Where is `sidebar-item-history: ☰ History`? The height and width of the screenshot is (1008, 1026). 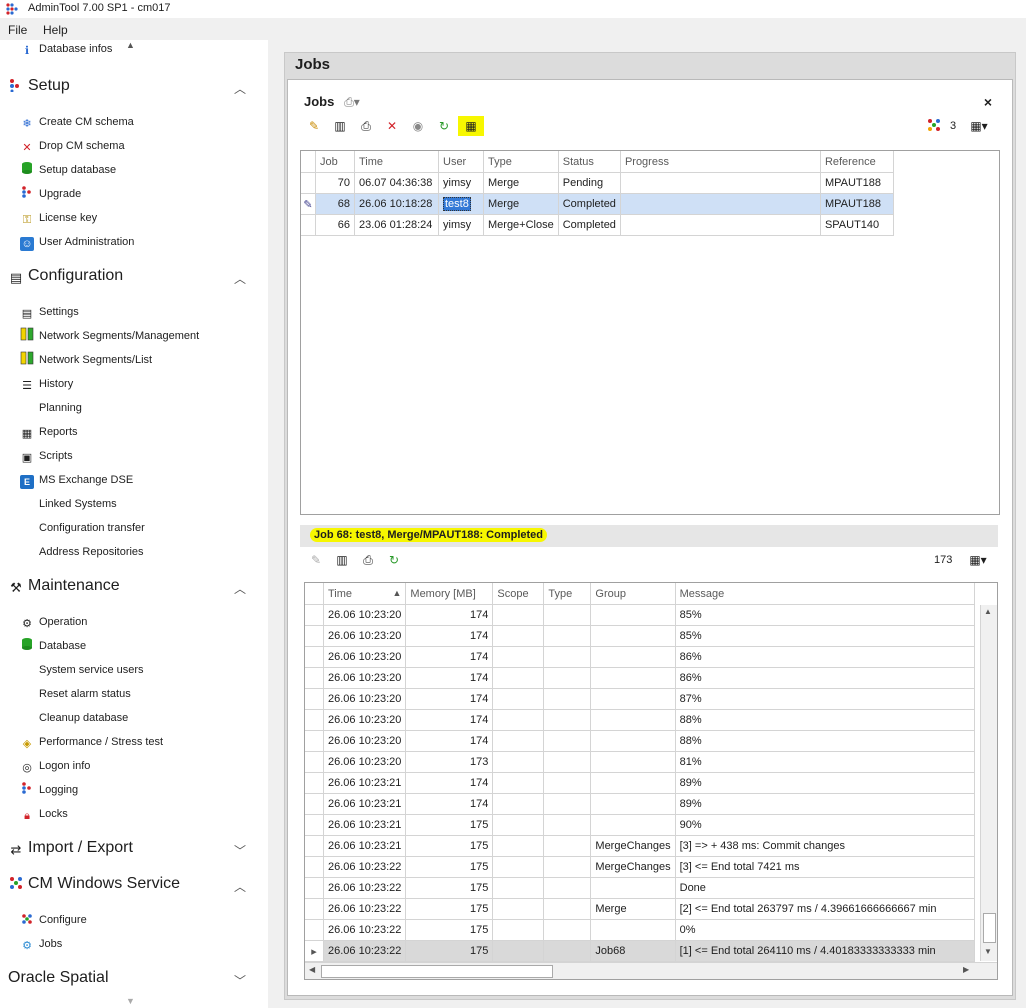
sidebar-item-history: ☰ History is located at coordinates (46, 384).